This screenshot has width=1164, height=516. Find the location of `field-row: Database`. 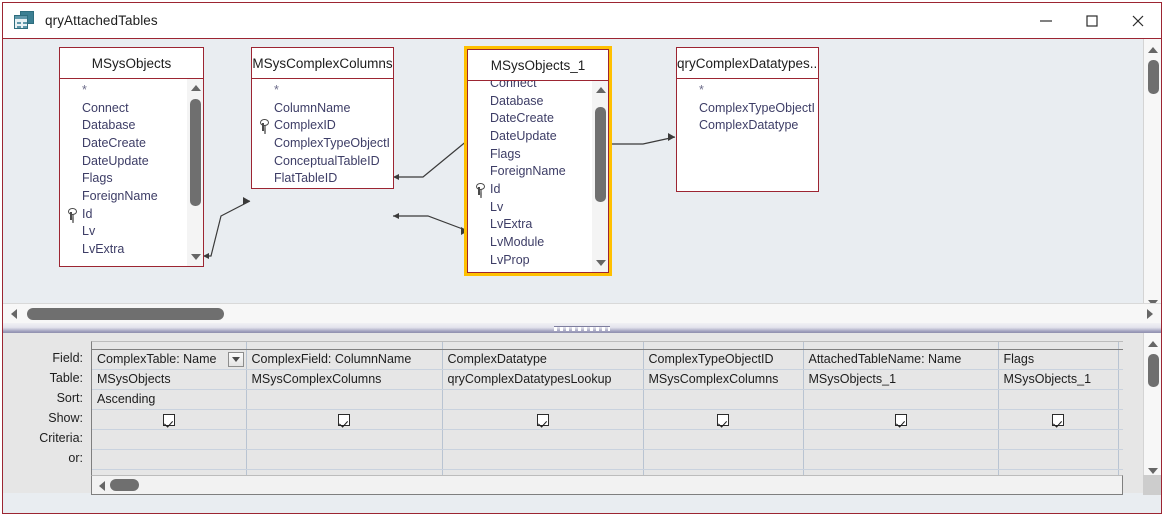

field-row: Database is located at coordinates (123, 125).